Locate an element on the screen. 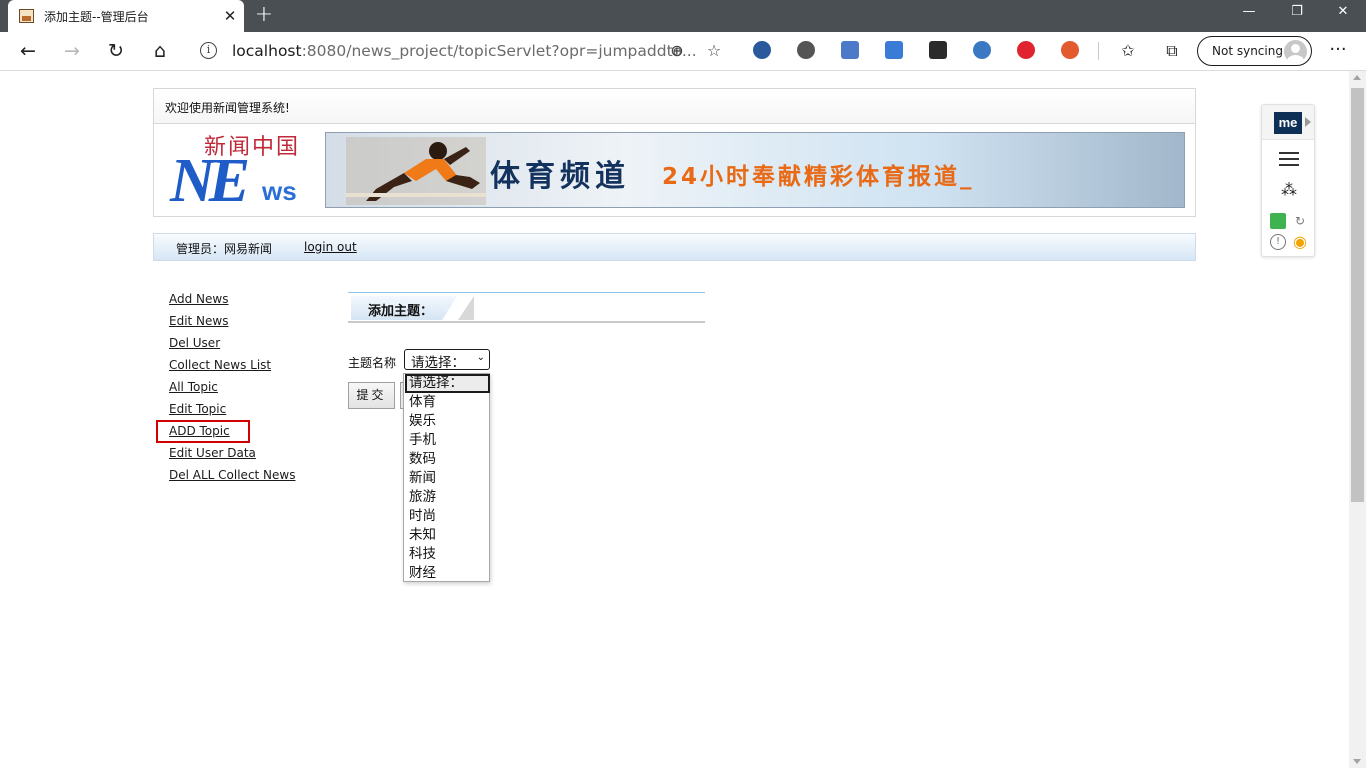  expand-arrow-icon is located at coordinates (1308, 122).